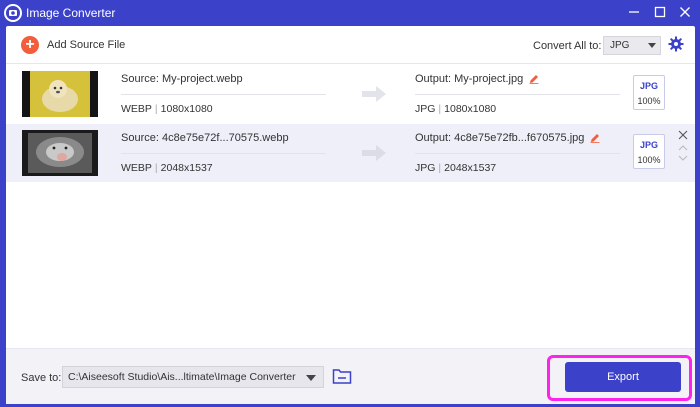 This screenshot has height=407, width=700. I want to click on output-meta: JPG | 1080x1080, so click(456, 109).